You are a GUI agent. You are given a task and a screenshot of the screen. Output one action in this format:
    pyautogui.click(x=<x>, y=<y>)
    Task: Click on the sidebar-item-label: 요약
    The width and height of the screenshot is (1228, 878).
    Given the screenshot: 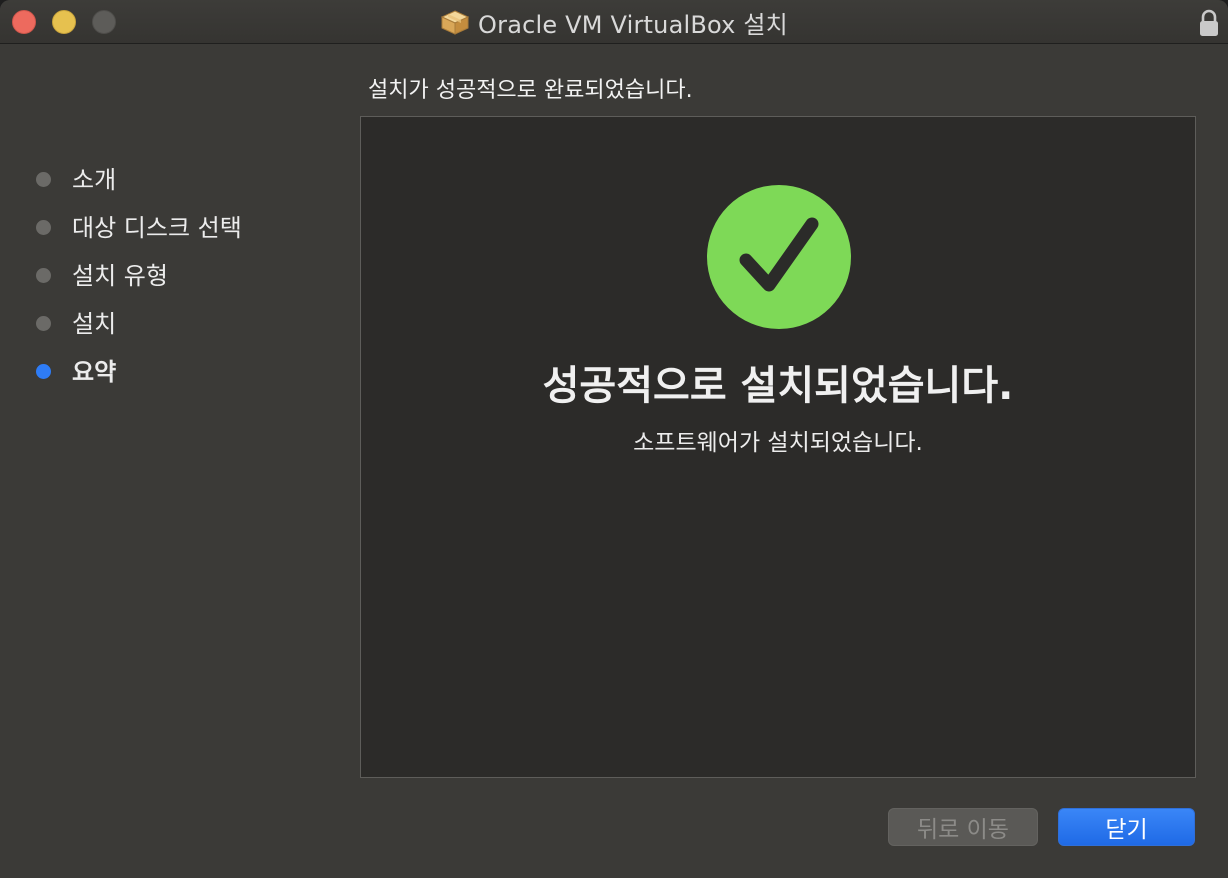 What is the action you would take?
    pyautogui.click(x=94, y=372)
    